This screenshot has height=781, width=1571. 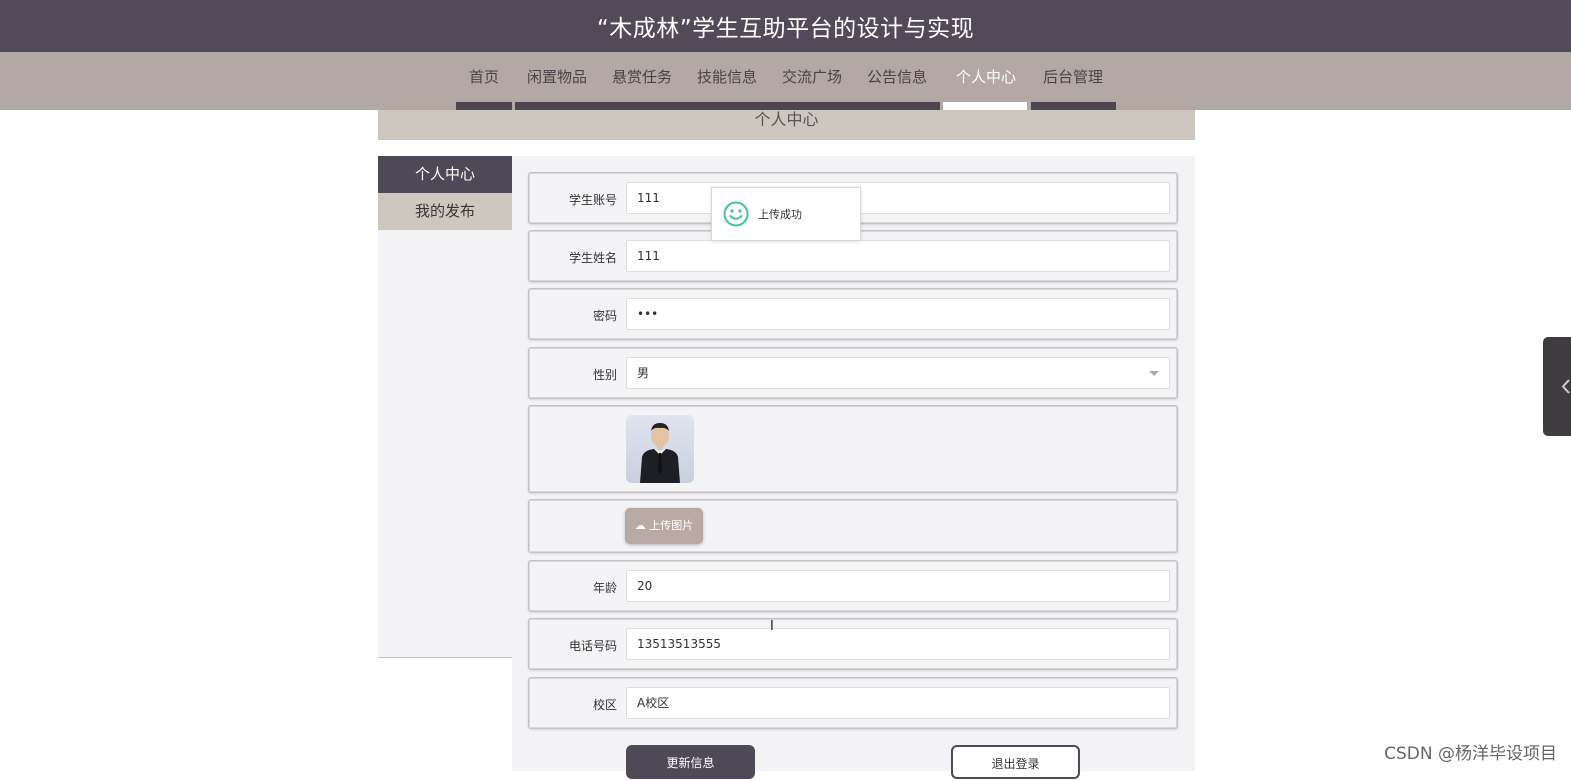 I want to click on form-row-age: 年龄 20, so click(x=853, y=586).